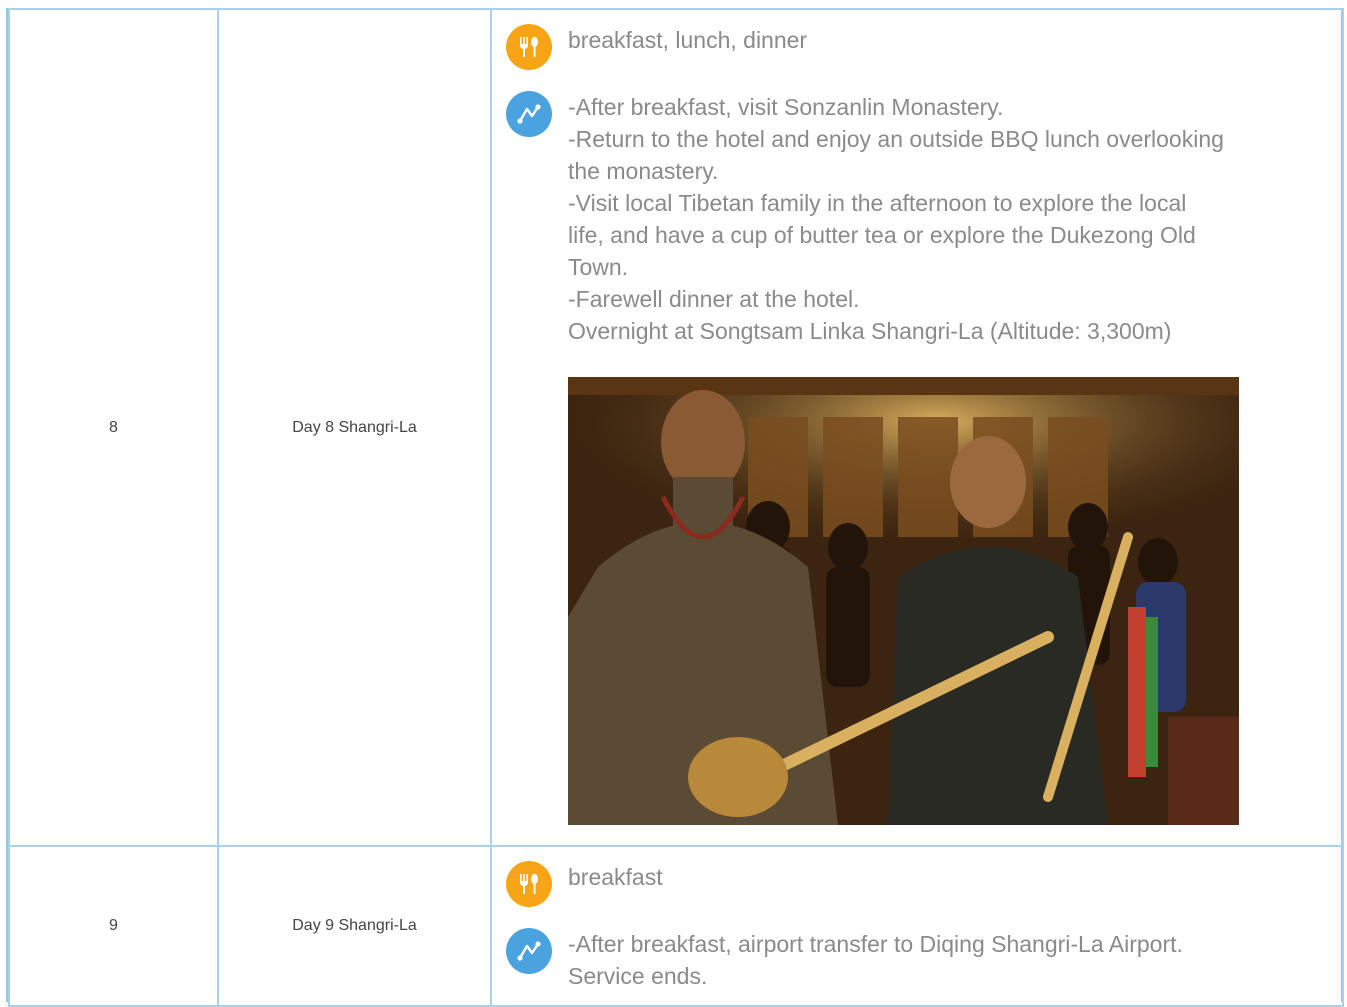 This screenshot has width=1347, height=1007. Describe the element at coordinates (615, 877) in the screenshot. I see `meals-text: breakfast` at that location.